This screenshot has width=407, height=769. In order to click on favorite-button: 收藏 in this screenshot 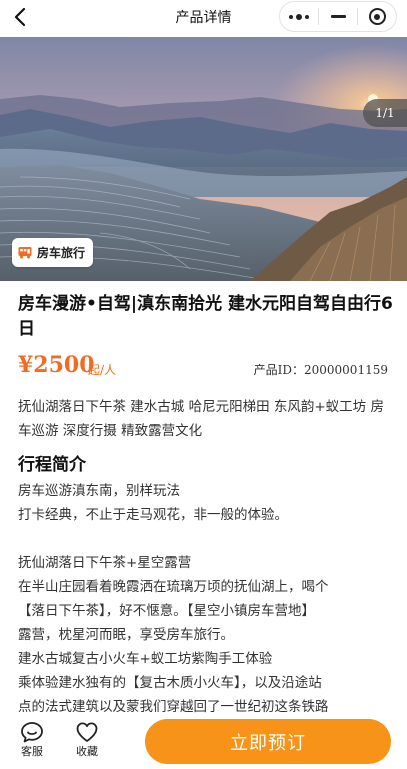, I will do `click(87, 740)`.